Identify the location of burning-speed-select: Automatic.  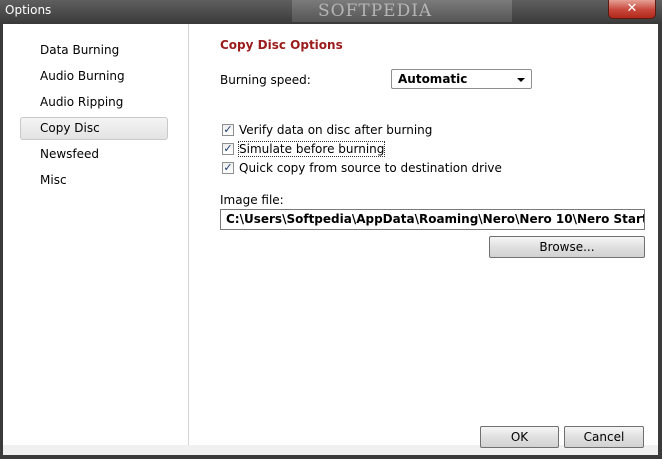
(461, 79).